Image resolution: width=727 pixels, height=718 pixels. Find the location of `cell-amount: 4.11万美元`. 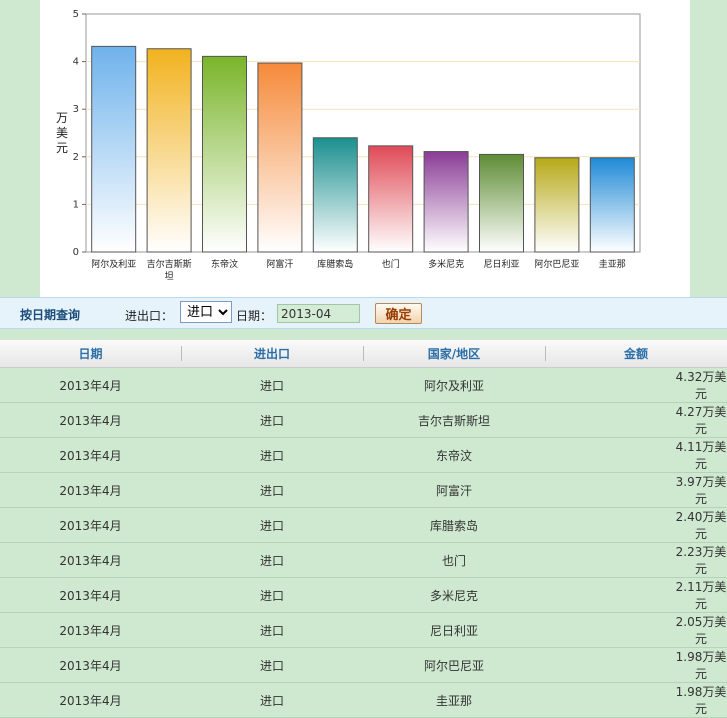

cell-amount: 4.11万美元 is located at coordinates (636, 455).